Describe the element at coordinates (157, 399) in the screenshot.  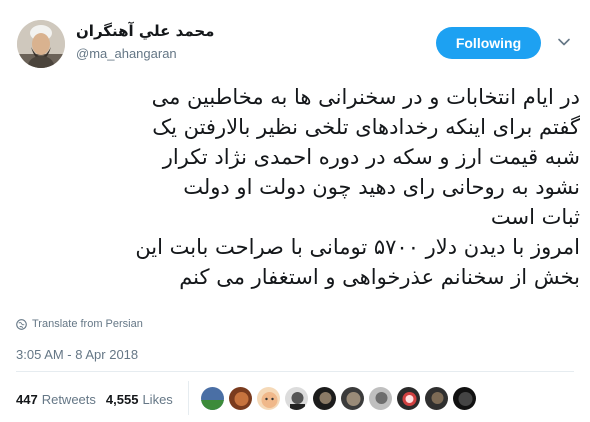
I see `likes-label: Likes` at that location.